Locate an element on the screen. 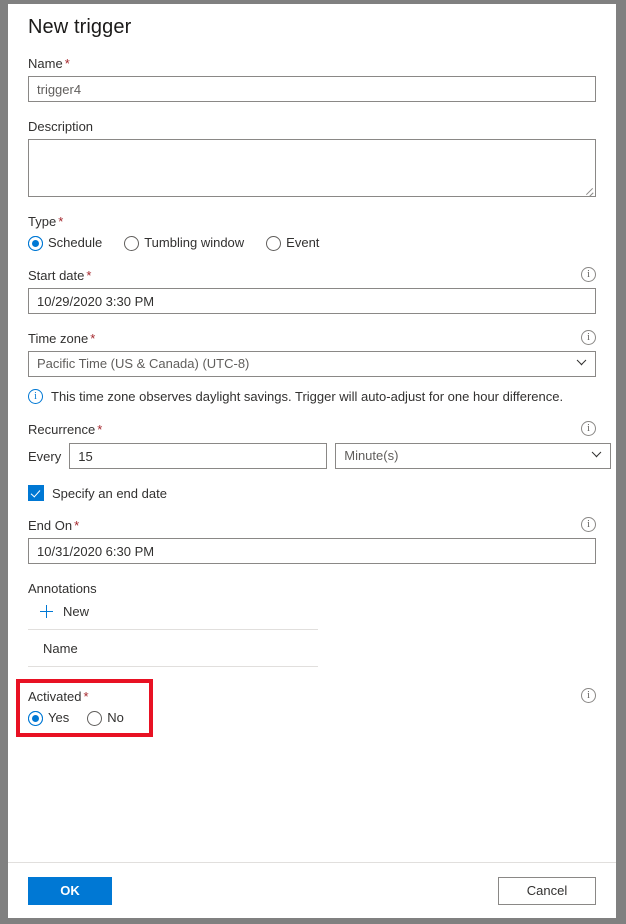  name-input is located at coordinates (312, 89).